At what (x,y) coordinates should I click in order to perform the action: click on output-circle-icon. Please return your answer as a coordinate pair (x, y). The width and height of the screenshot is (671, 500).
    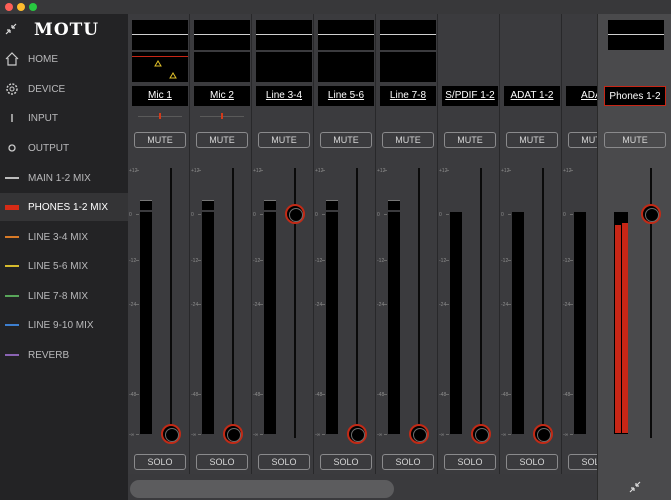
    Looking at the image, I should click on (12, 148).